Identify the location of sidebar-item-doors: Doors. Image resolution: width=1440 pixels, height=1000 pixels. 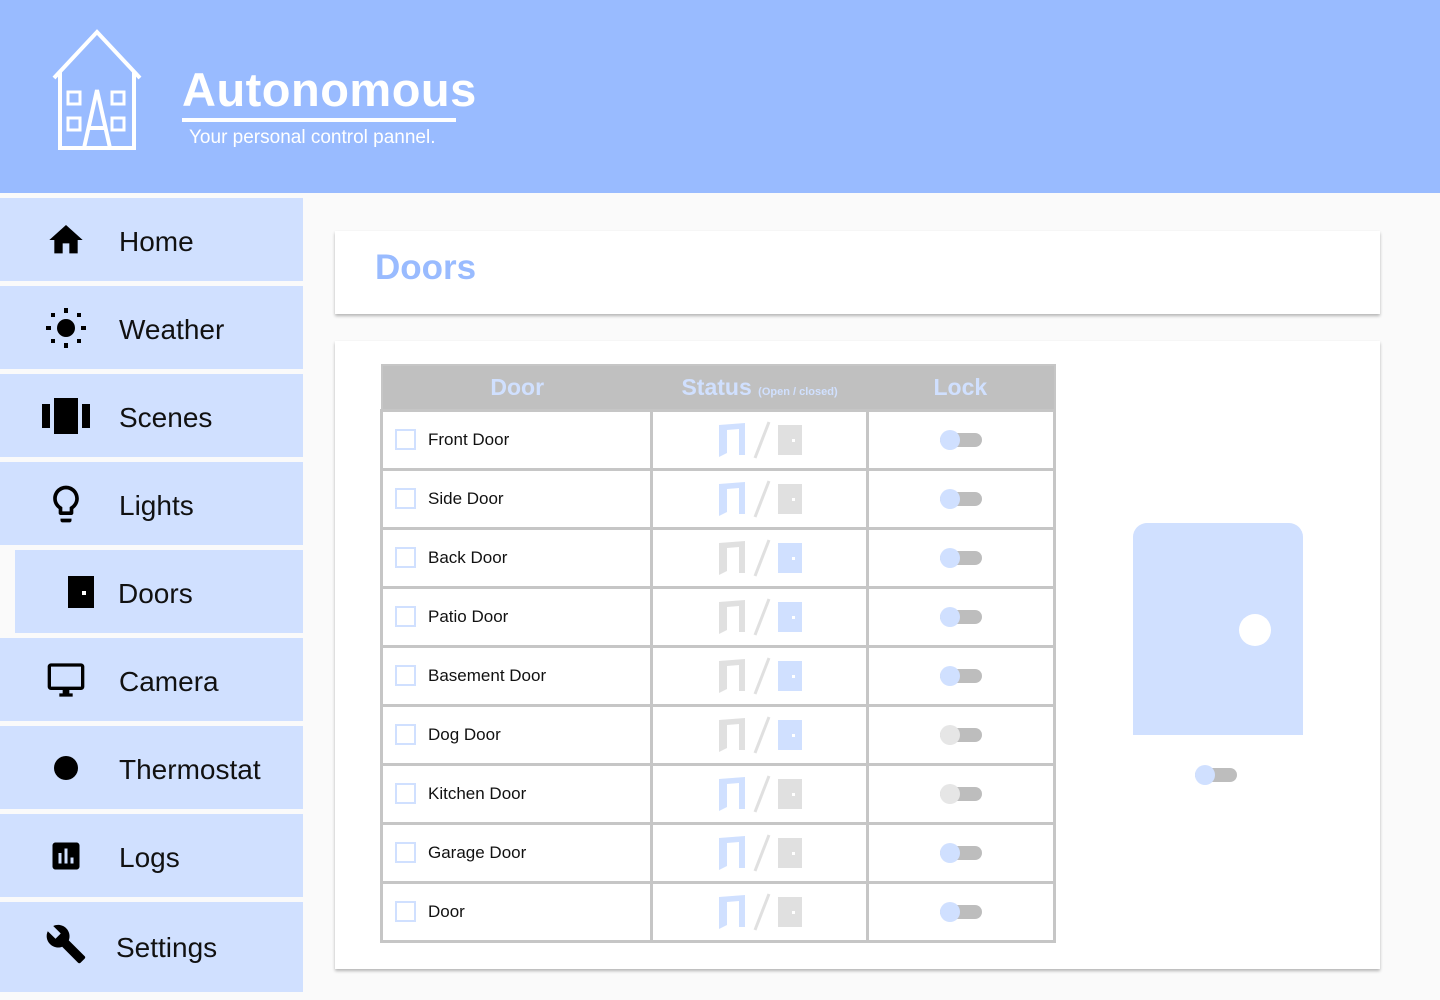
(159, 591).